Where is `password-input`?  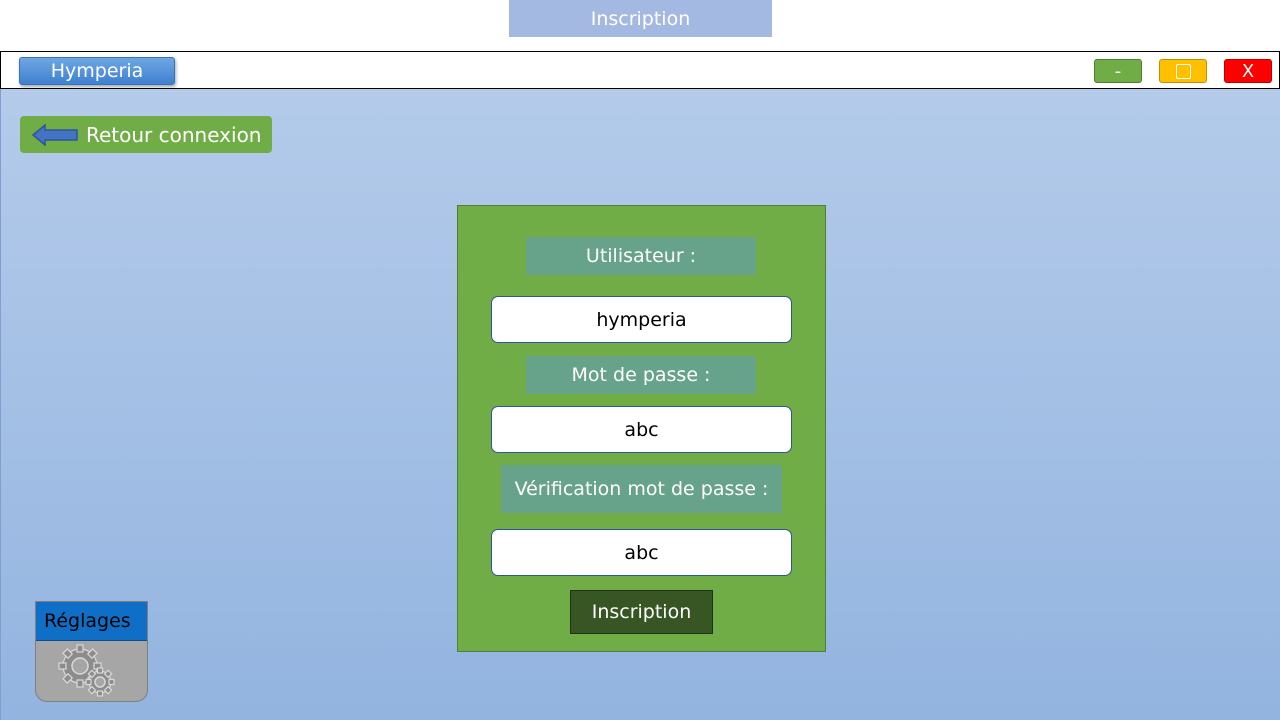
password-input is located at coordinates (641, 429).